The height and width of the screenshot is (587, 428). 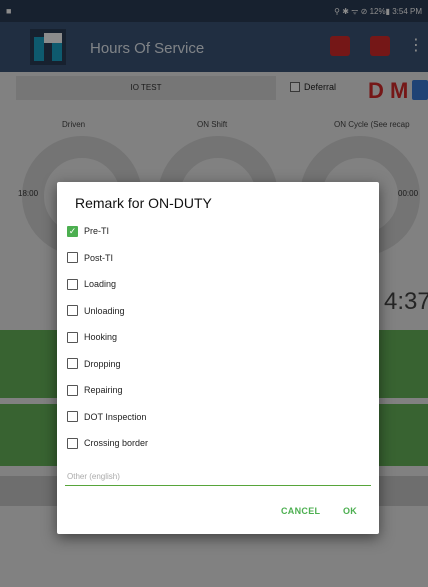 I want to click on remark-option: Dropping, so click(x=107, y=364).